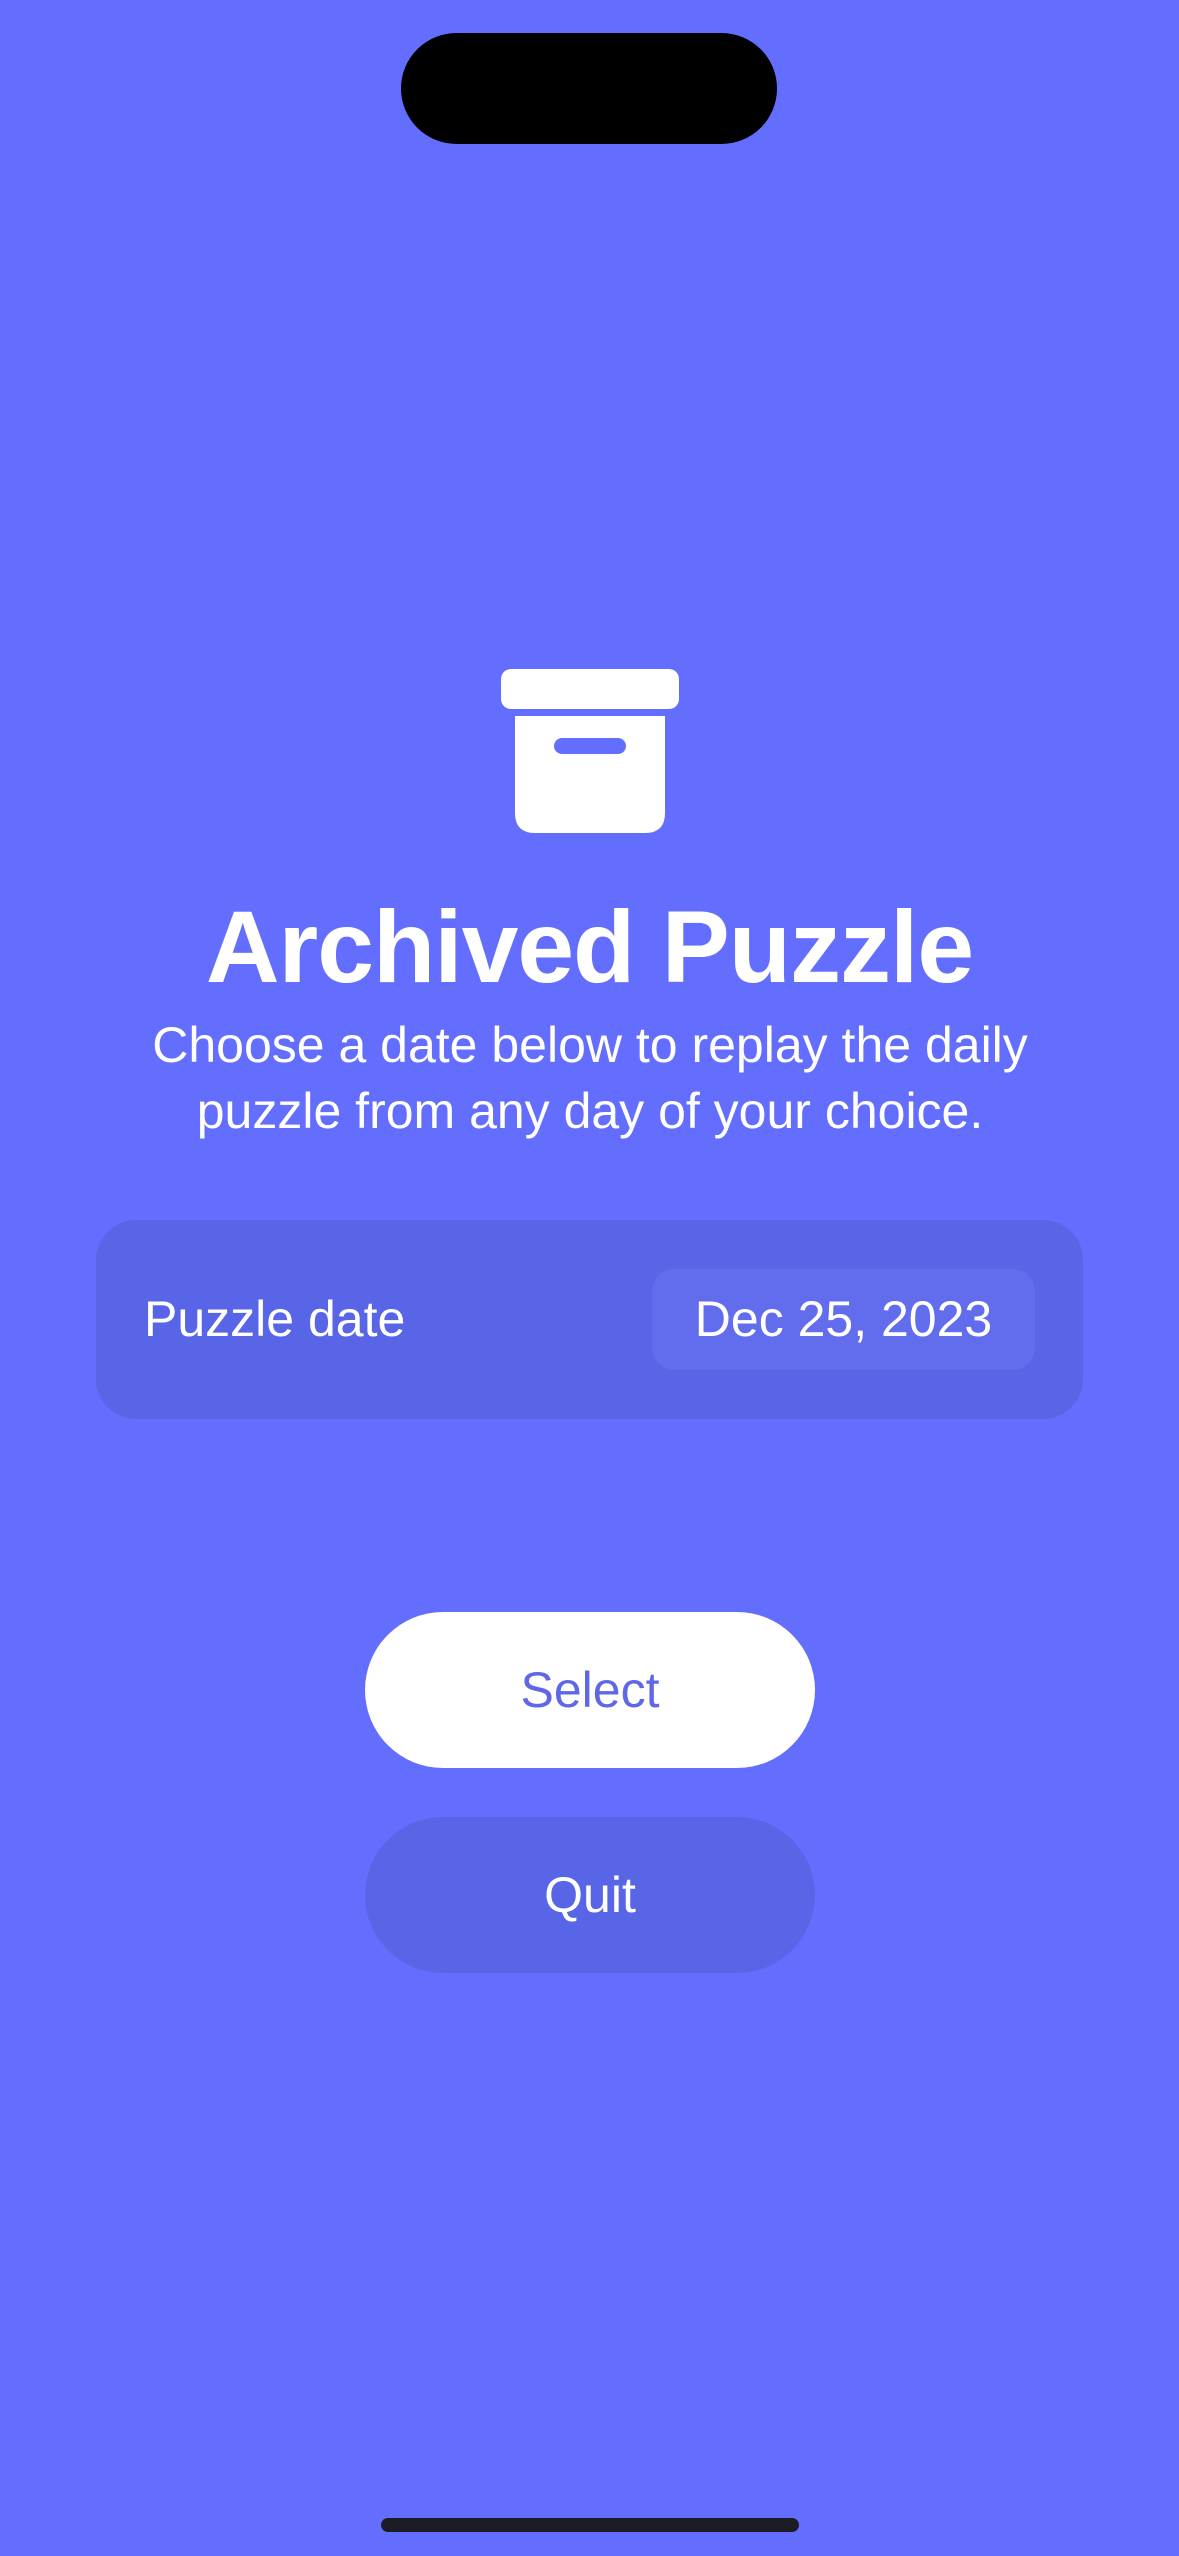 This screenshot has width=1179, height=2556. Describe the element at coordinates (590, 751) in the screenshot. I see `archive-box-icon` at that location.